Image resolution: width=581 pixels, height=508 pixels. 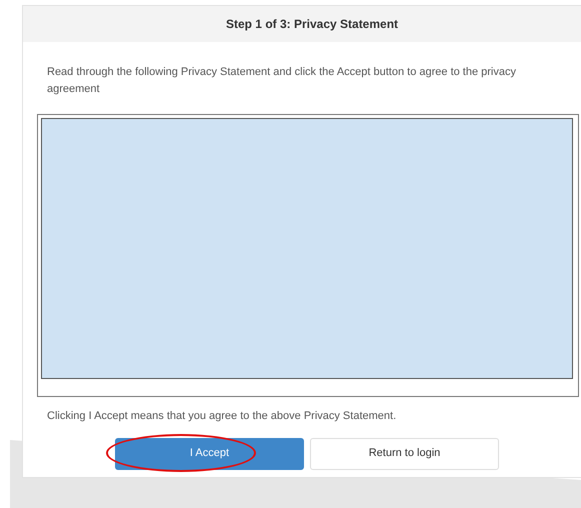 I want to click on instructions-text: Read through the following Privacy Statement and click the Accept button to agree to the privacy agreement, so click(x=282, y=81).